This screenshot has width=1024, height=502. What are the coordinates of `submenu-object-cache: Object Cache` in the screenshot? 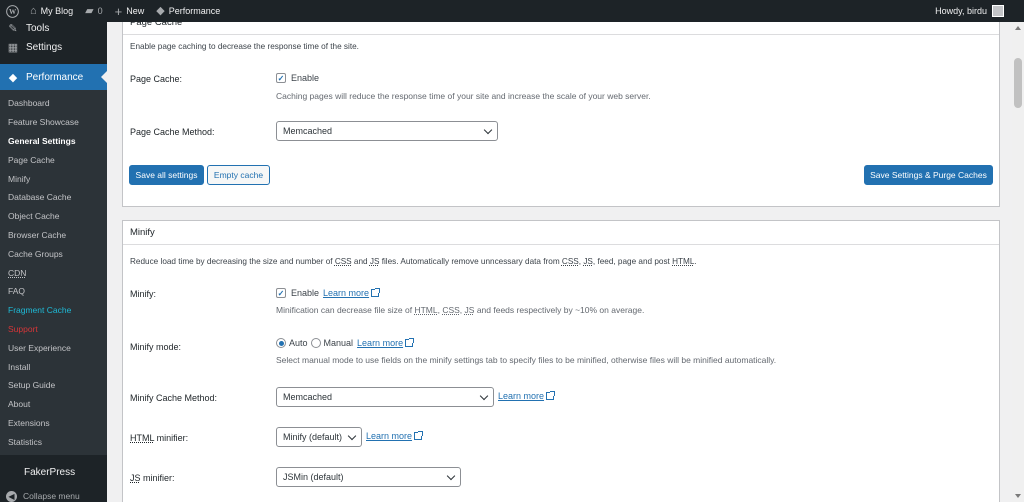 It's located at (53, 216).